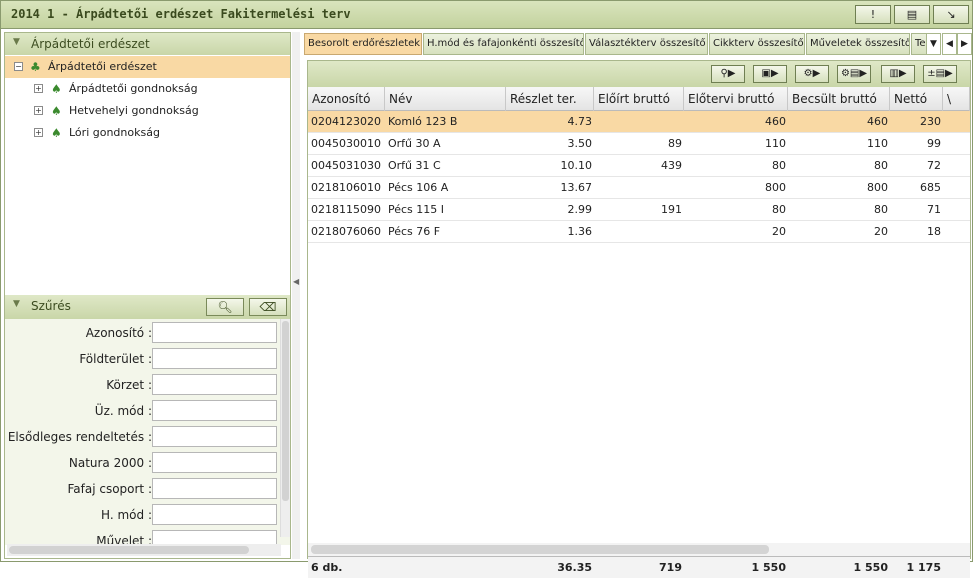 The image size is (973, 579). What do you see at coordinates (214, 462) in the screenshot?
I see `natura-2000-field` at bounding box center [214, 462].